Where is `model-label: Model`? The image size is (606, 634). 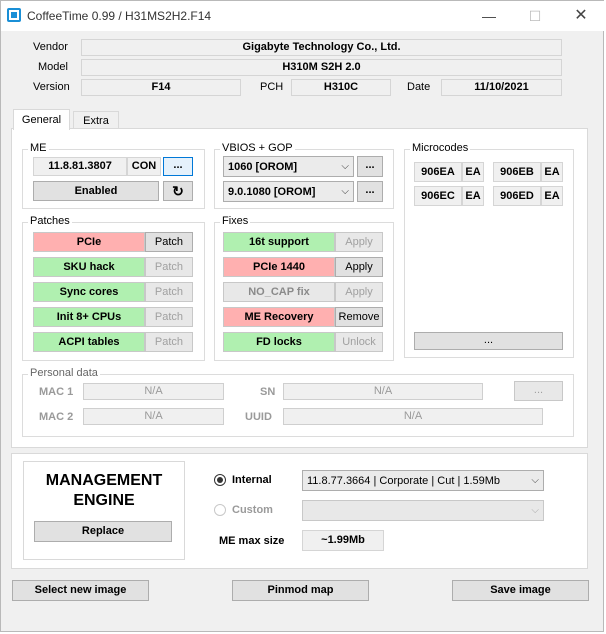
model-label: Model is located at coordinates (53, 67).